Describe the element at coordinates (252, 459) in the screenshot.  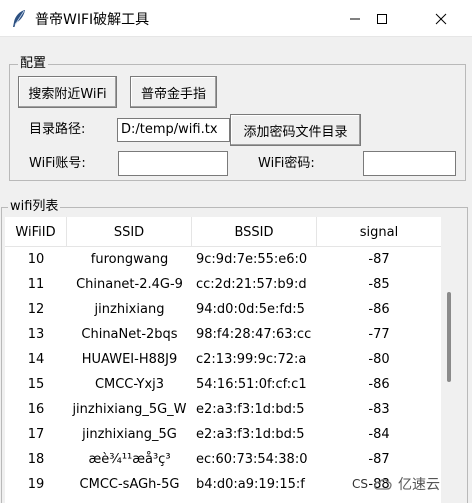
I see `cell-bssid: ec:60:73:54:38:0` at that location.